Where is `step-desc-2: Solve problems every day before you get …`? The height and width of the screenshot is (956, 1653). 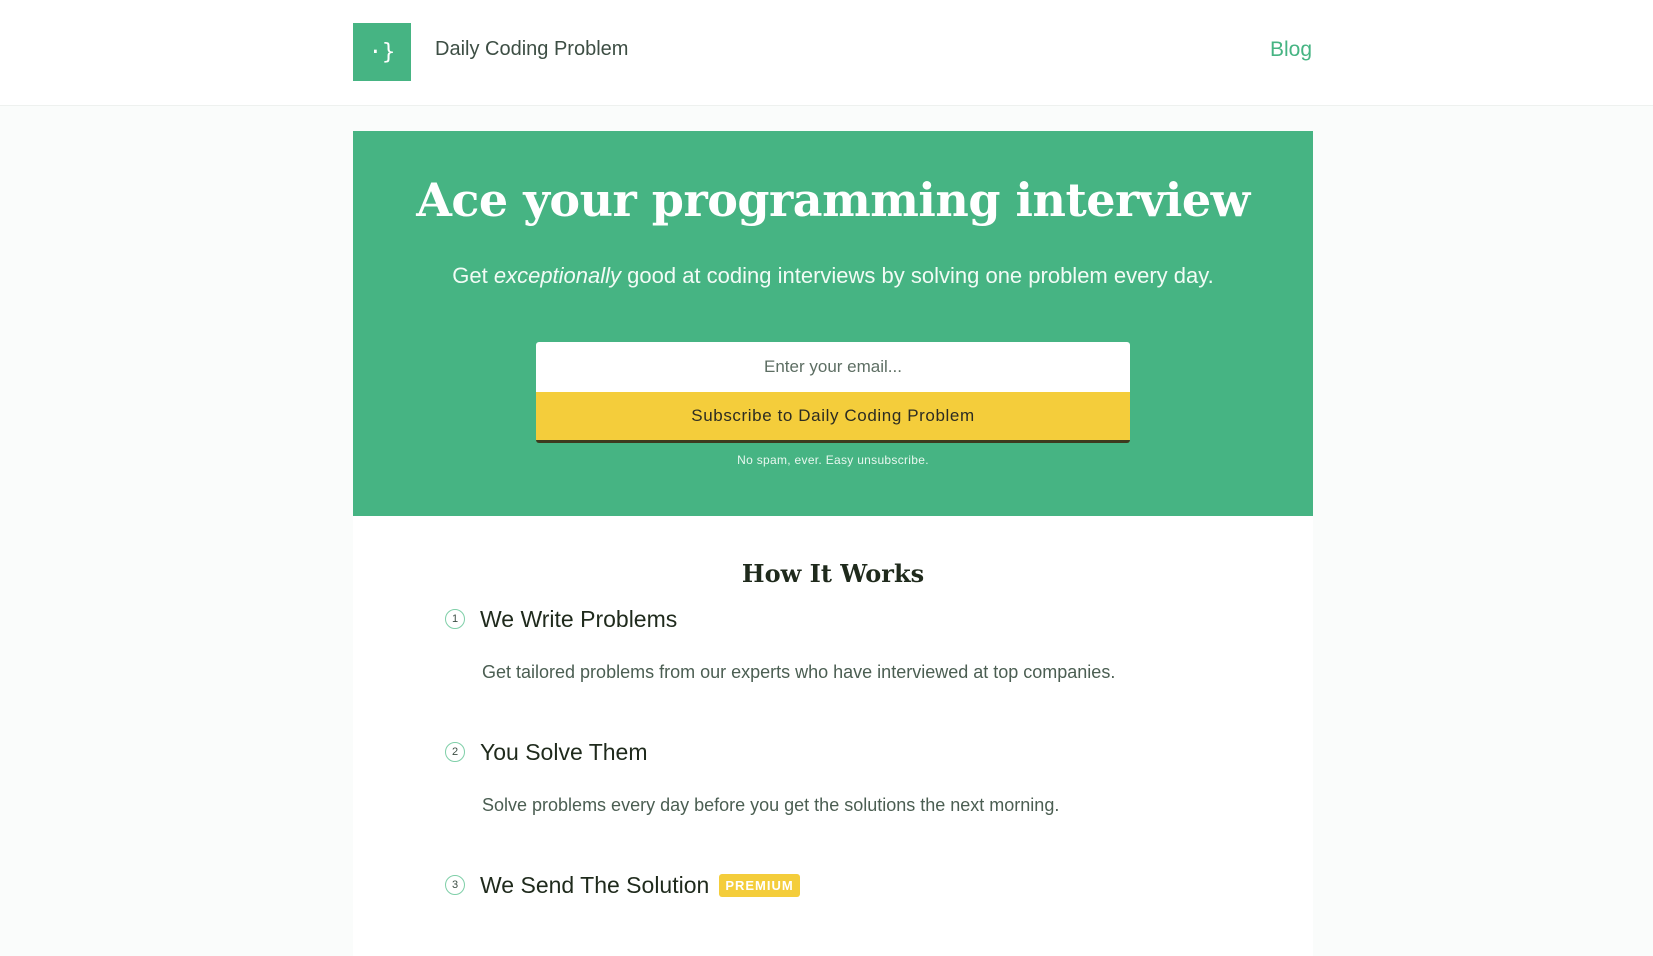
step-desc-2: Solve problems every day before you get … is located at coordinates (771, 805).